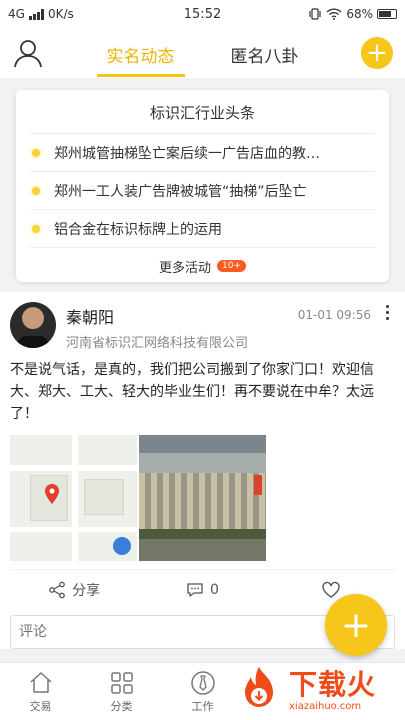  What do you see at coordinates (360, 14) in the screenshot?
I see `battery-percent: 68%` at bounding box center [360, 14].